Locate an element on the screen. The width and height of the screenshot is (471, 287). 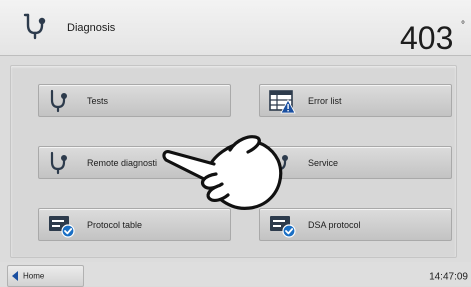
temperature-readout: 403 is located at coordinates (427, 38).